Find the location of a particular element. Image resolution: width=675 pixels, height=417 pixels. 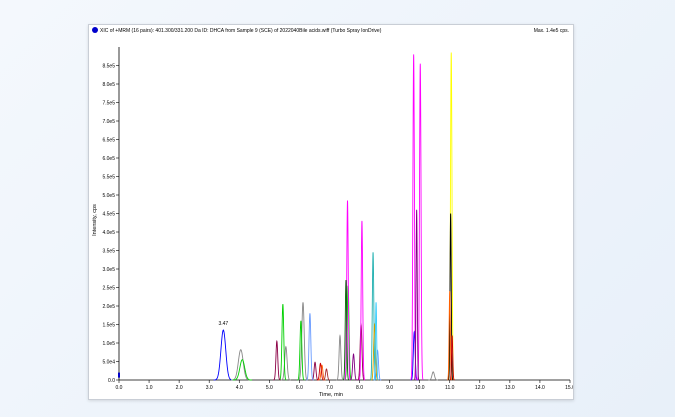

baseline-marker is located at coordinates (119, 375).